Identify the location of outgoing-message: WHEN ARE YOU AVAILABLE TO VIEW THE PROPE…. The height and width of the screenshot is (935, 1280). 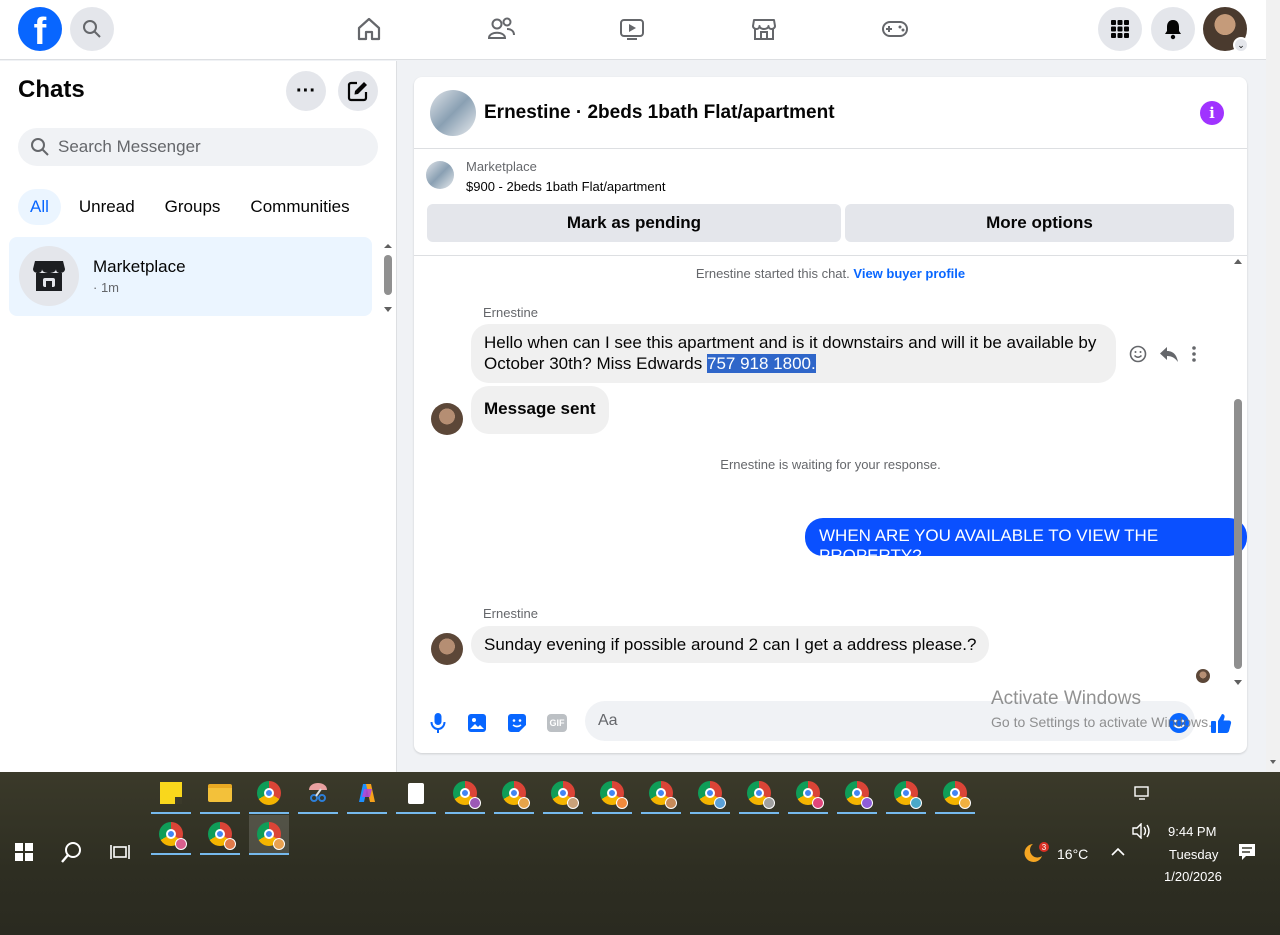
(1026, 541).